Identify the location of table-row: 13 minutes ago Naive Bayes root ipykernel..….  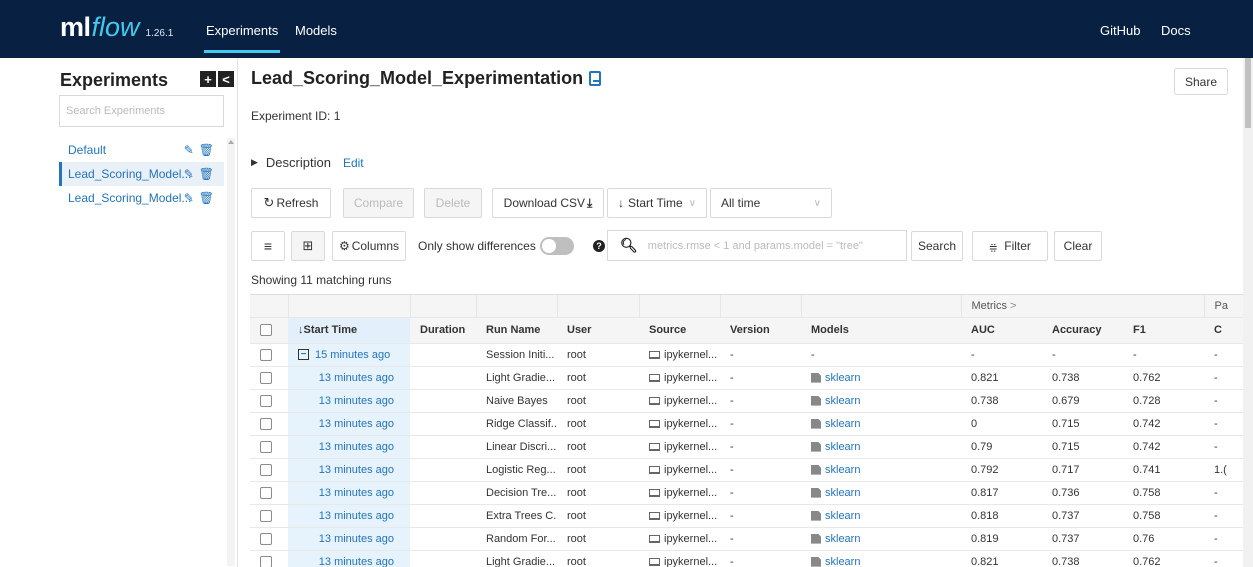
(751, 401).